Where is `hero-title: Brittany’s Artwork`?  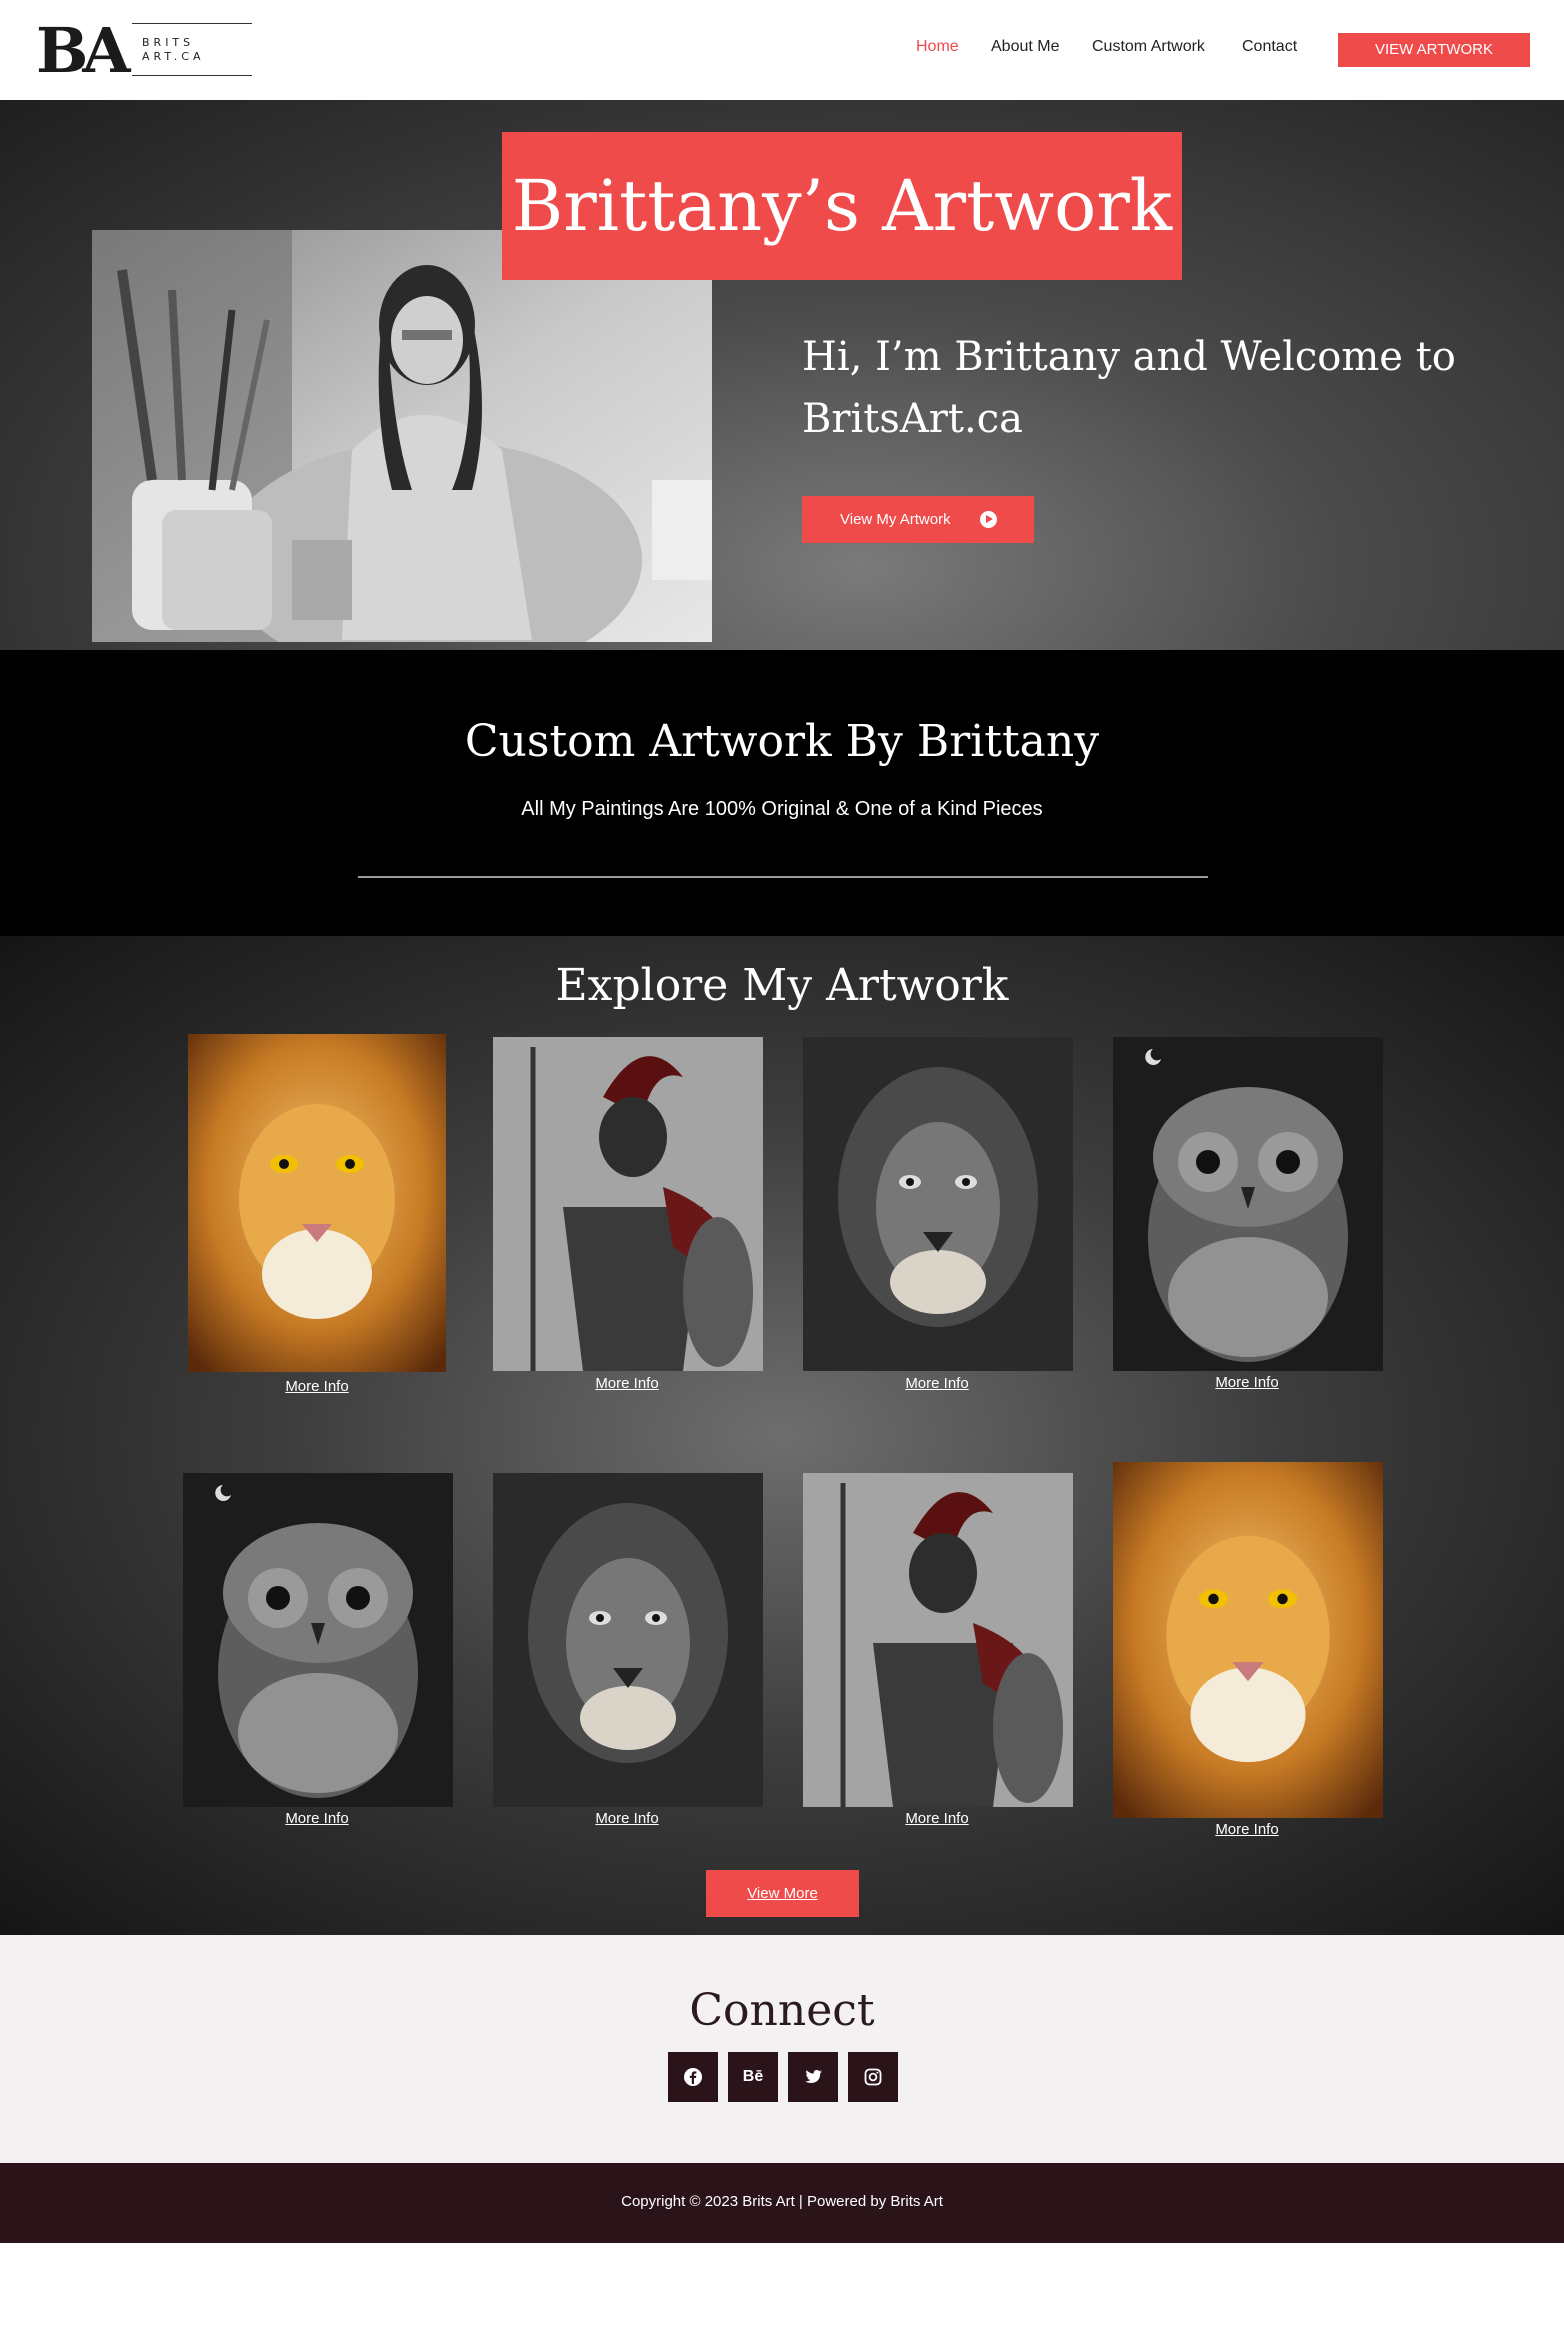 hero-title: Brittany’s Artwork is located at coordinates (842, 206).